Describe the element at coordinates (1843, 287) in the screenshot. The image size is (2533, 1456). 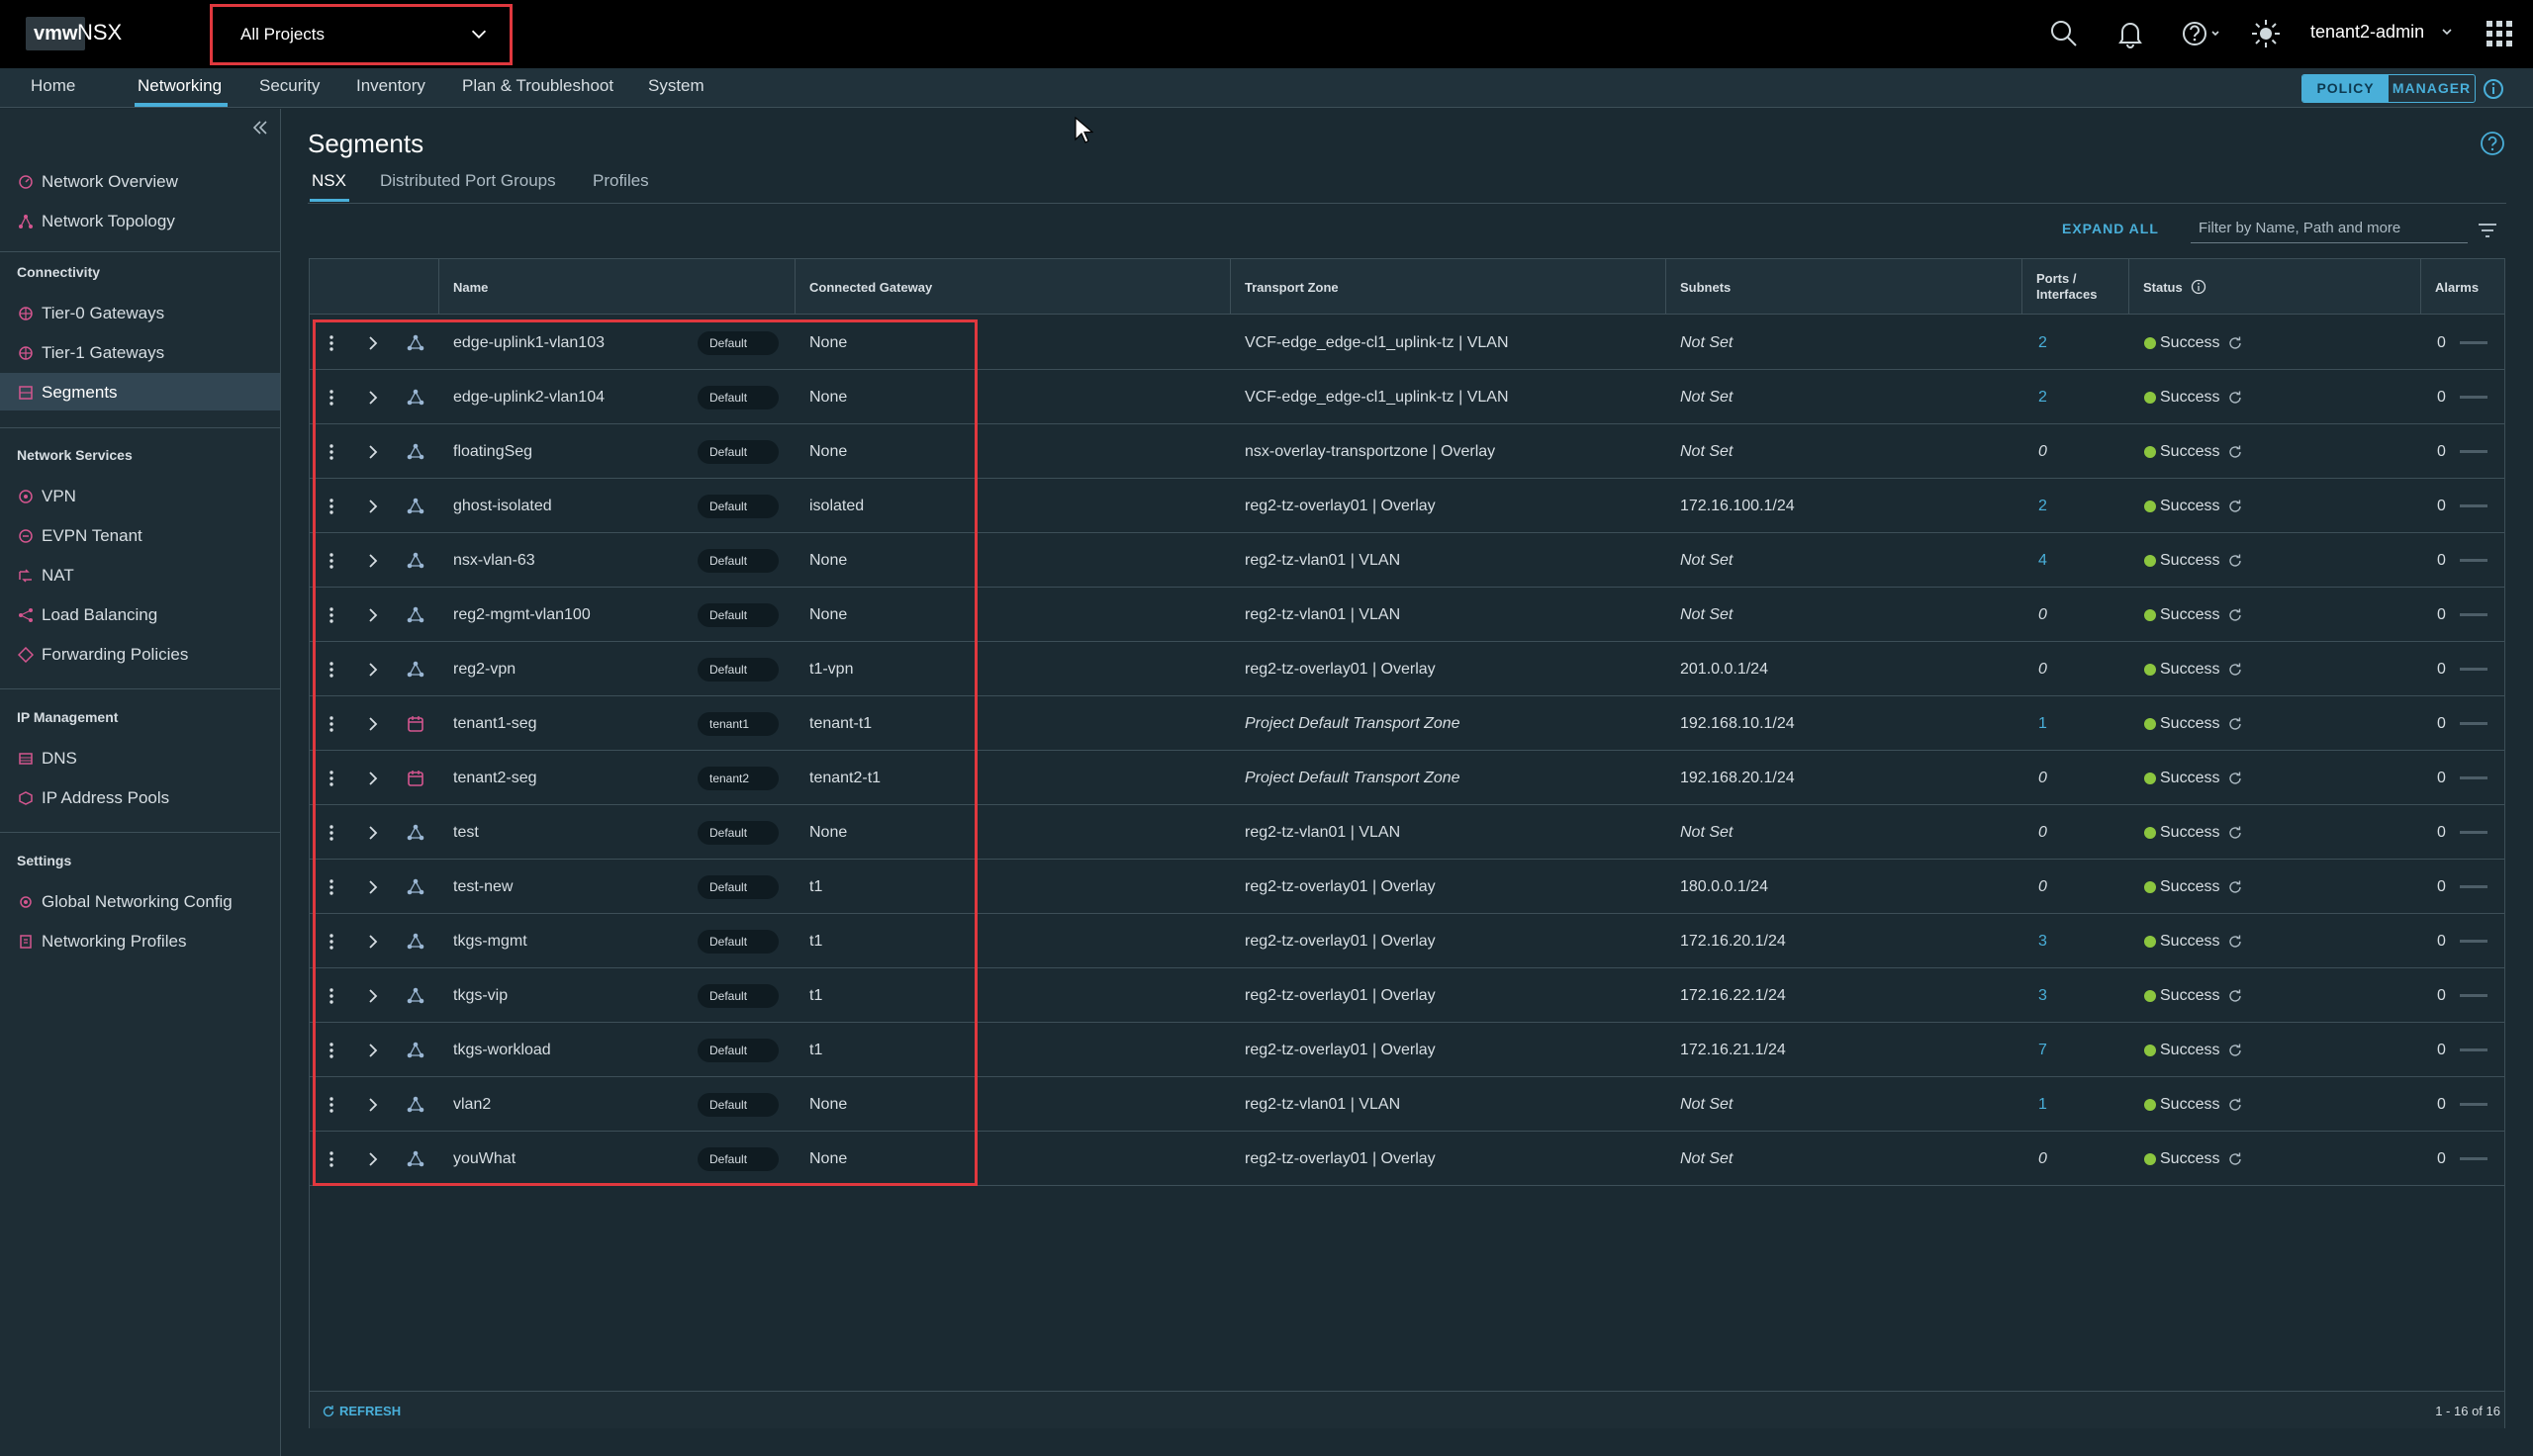
I see `column-subnets: Subnets` at that location.